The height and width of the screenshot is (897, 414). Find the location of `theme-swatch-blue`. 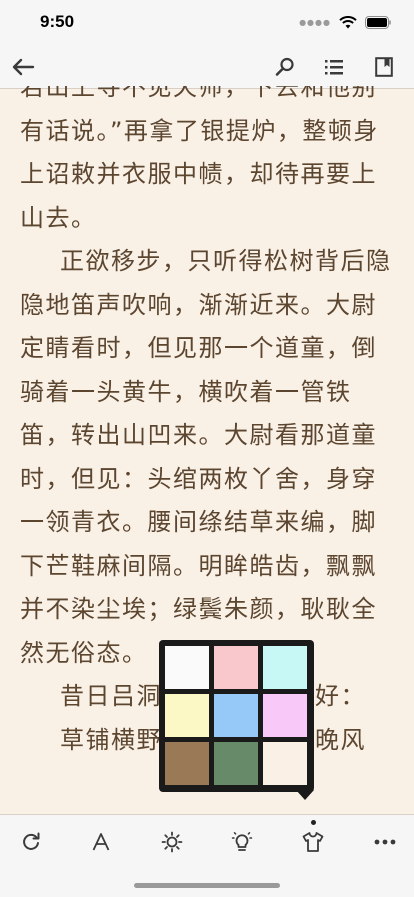

theme-swatch-blue is located at coordinates (236, 715).